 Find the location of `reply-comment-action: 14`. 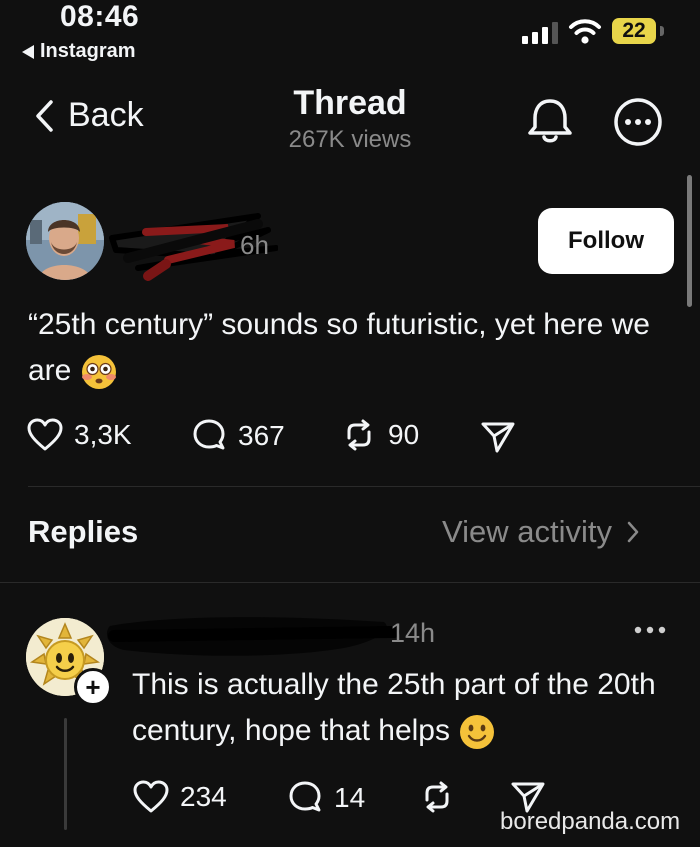

reply-comment-action: 14 is located at coordinates (325, 798).